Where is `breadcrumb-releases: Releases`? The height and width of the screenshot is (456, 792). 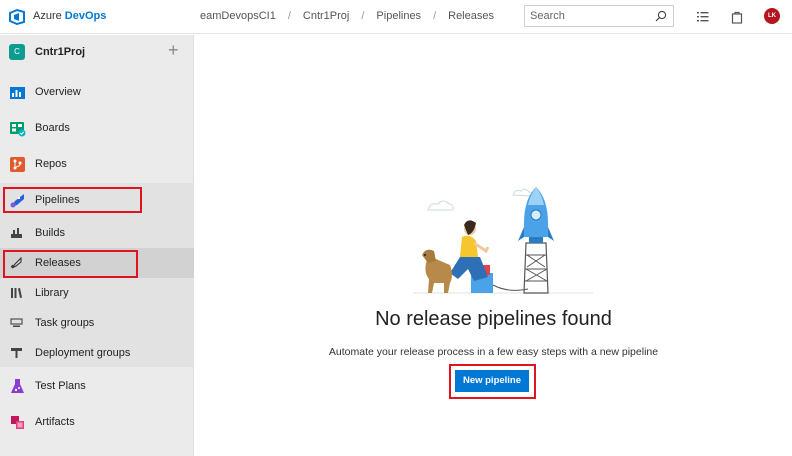
breadcrumb-releases: Releases is located at coordinates (471, 16).